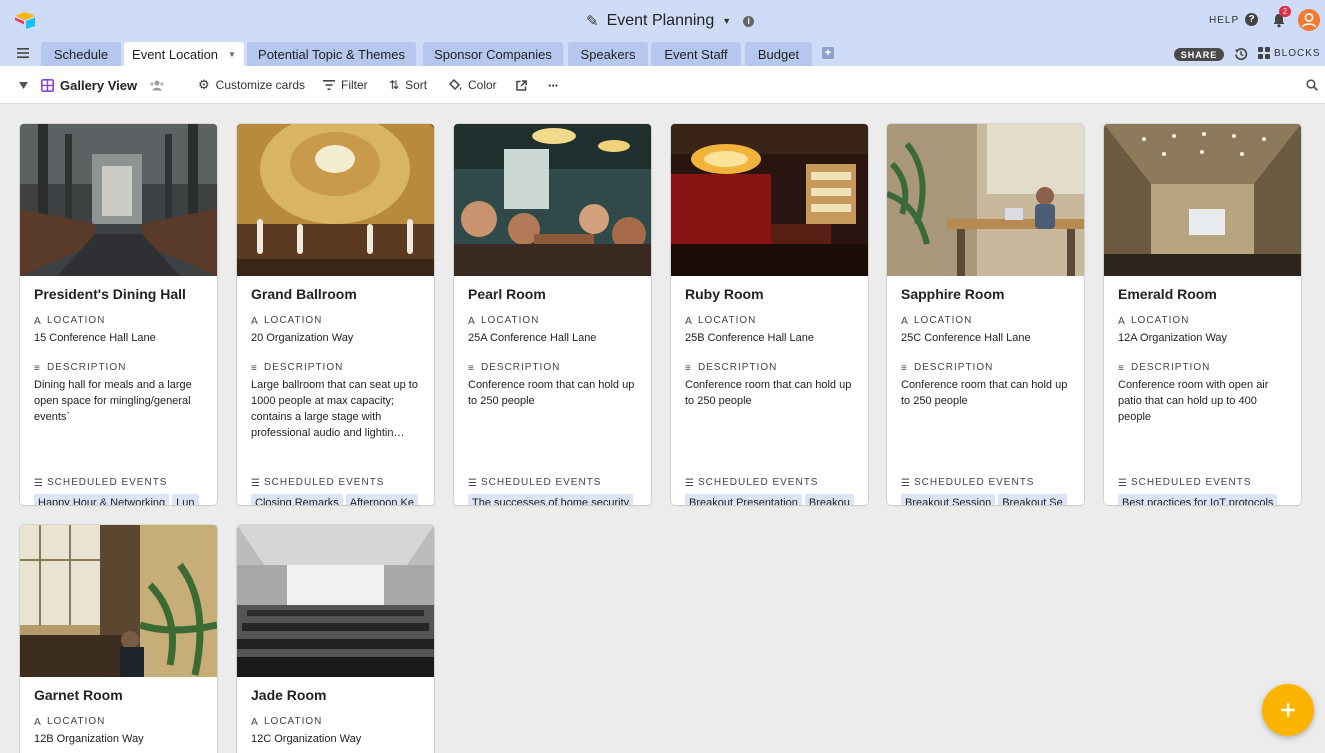  What do you see at coordinates (1032, 499) in the screenshot?
I see `linked-record-chip: Breakout Se` at bounding box center [1032, 499].